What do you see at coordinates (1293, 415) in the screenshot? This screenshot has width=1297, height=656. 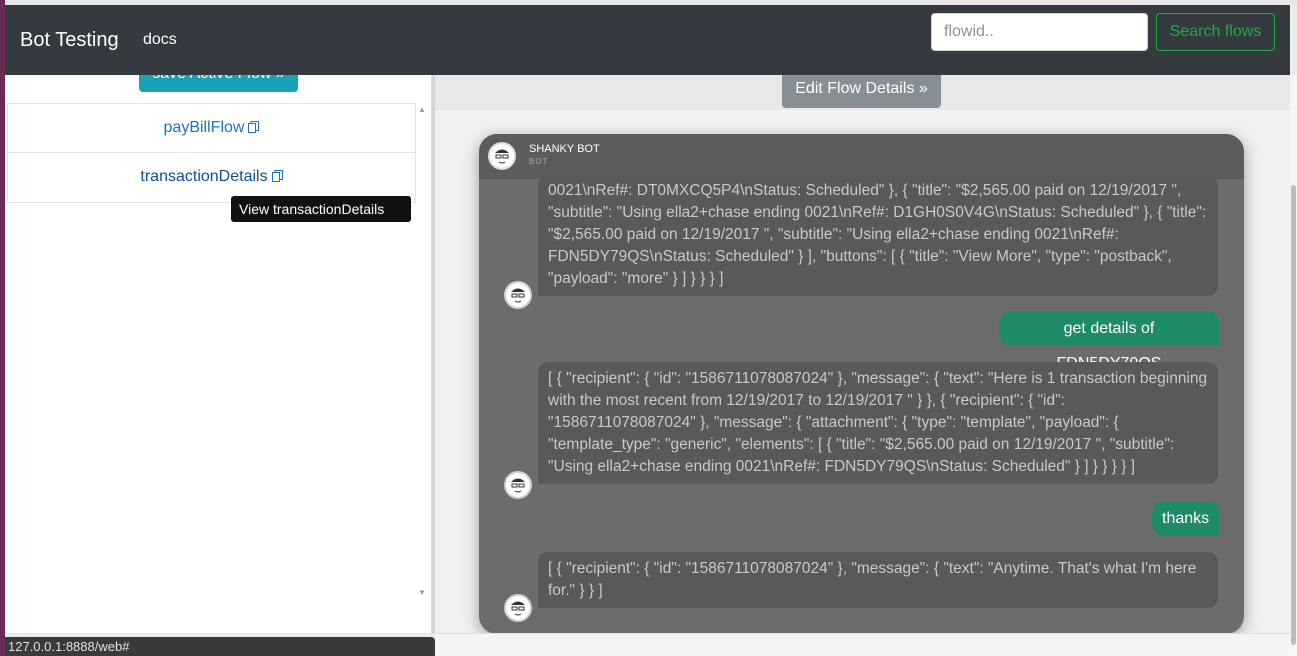 I see `scrollbar-thumb` at bounding box center [1293, 415].